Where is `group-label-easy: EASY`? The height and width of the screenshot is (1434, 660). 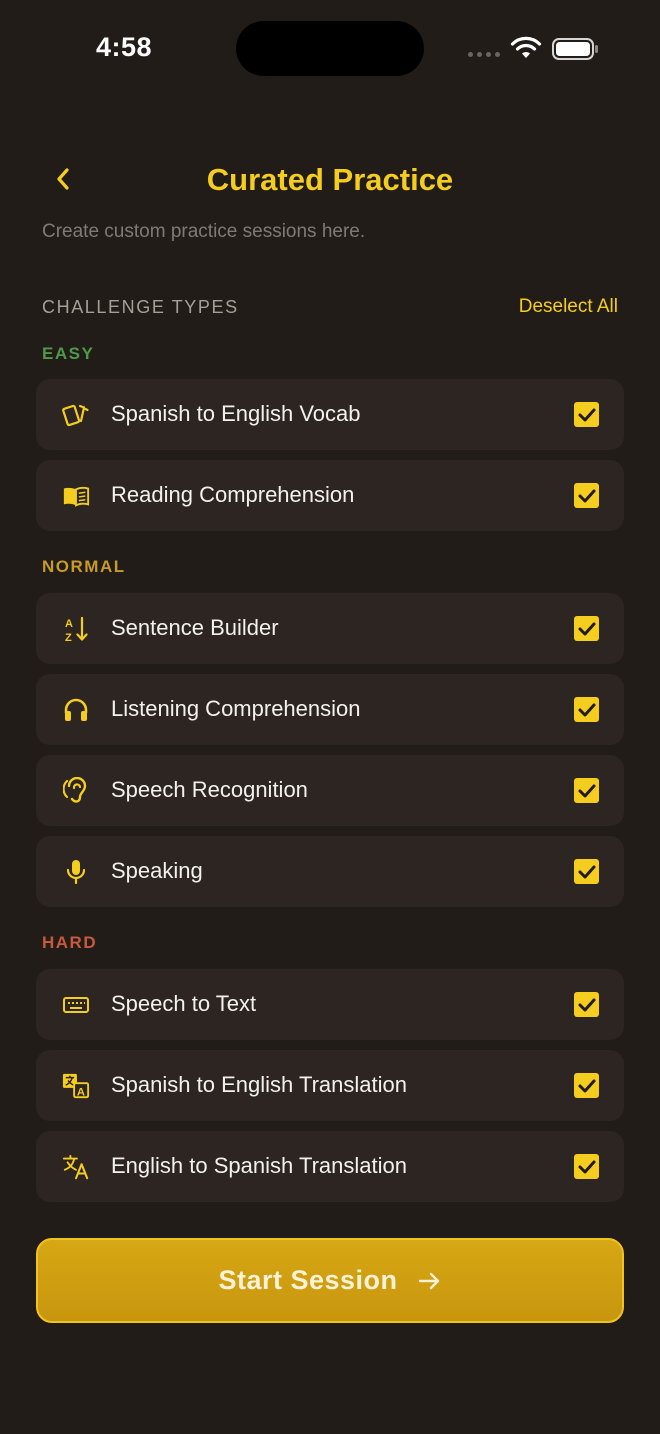 group-label-easy: EASY is located at coordinates (68, 353).